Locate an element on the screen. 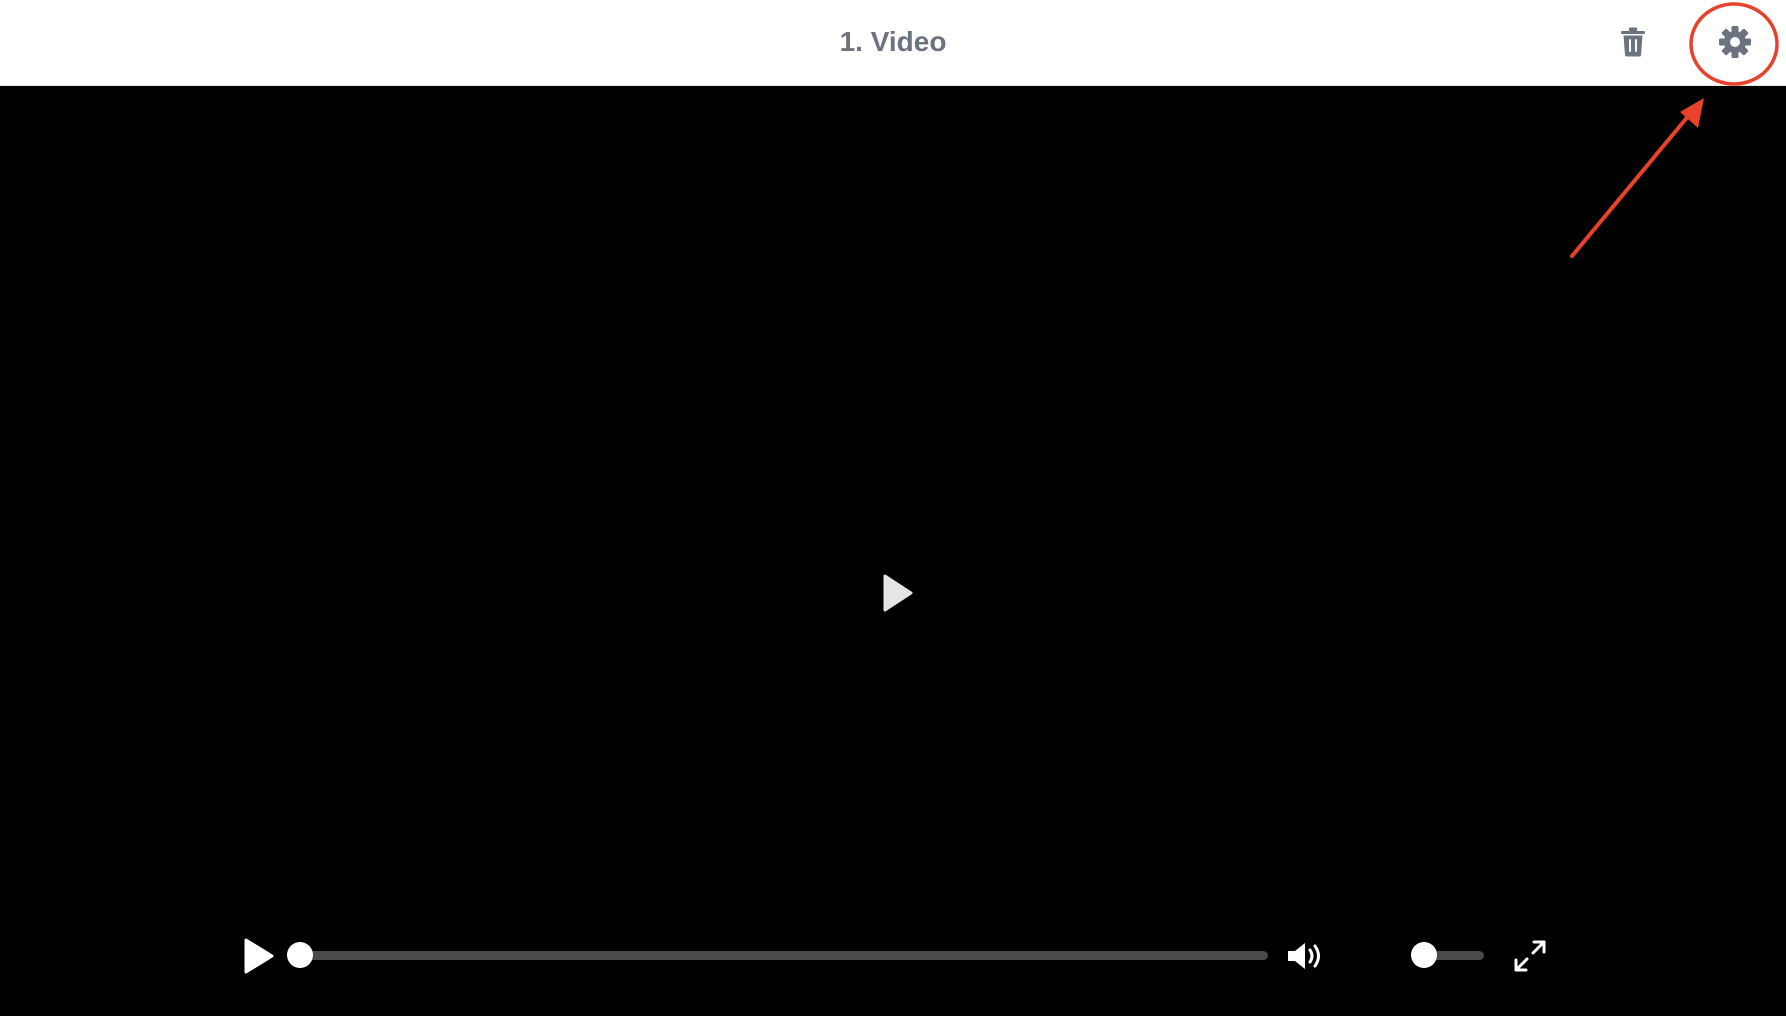 This screenshot has height=1016, width=1786. volume-high-icon is located at coordinates (1304, 956).